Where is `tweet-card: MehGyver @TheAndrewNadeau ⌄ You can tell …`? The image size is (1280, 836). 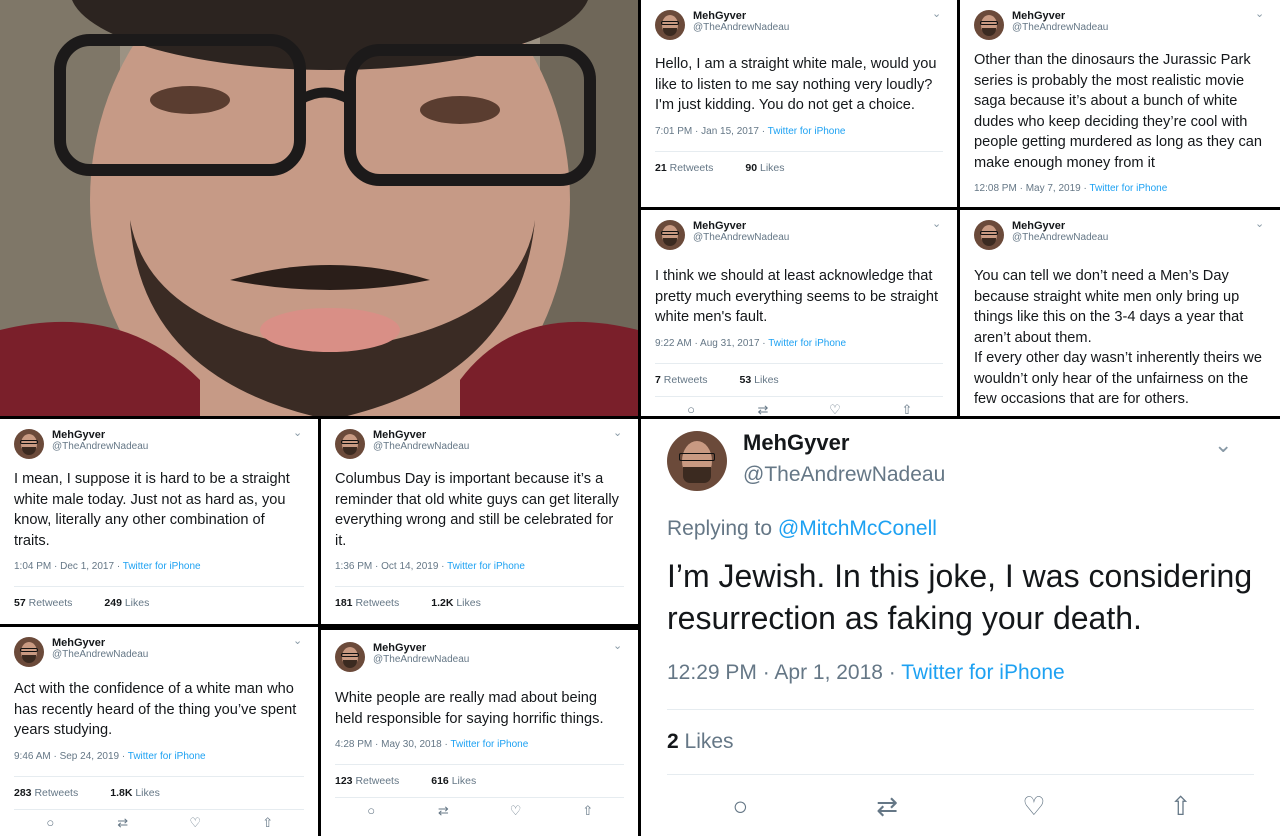
tweet-card: MehGyver @TheAndrewNadeau ⌄ You can tell … is located at coordinates (1120, 313).